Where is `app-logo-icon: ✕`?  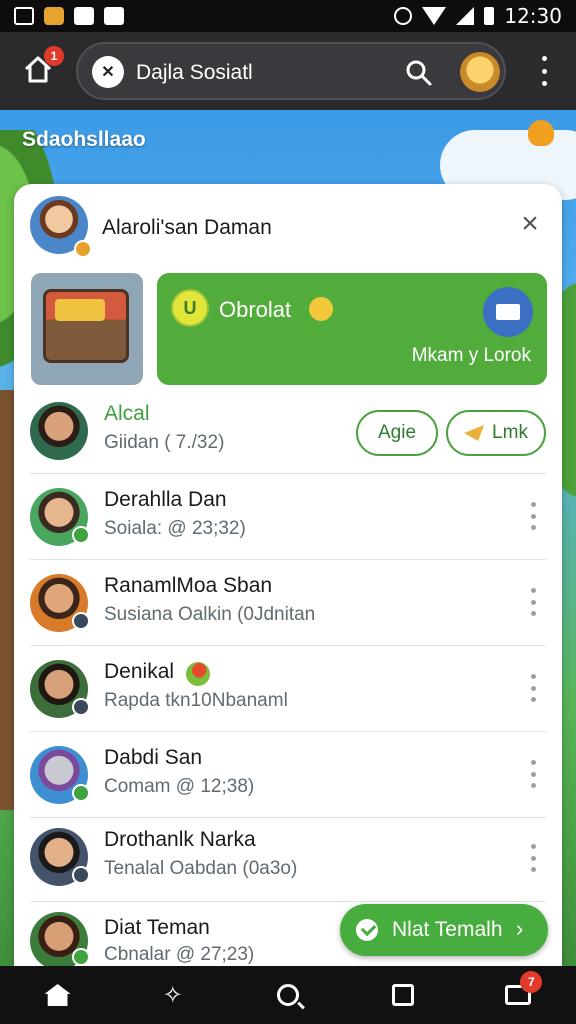
app-logo-icon: ✕ is located at coordinates (108, 72).